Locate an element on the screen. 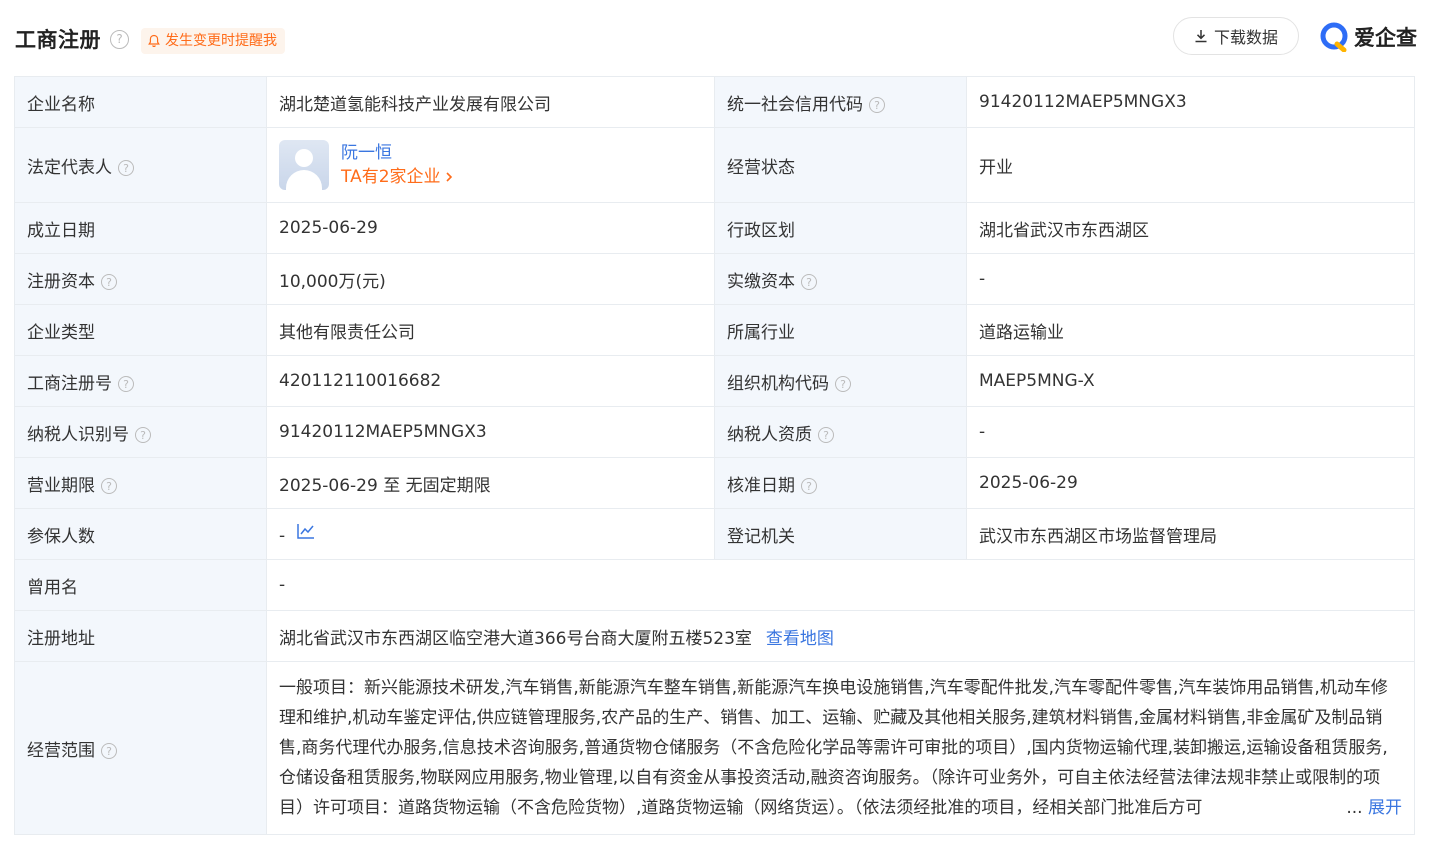  chevron-right-icon is located at coordinates (448, 177).